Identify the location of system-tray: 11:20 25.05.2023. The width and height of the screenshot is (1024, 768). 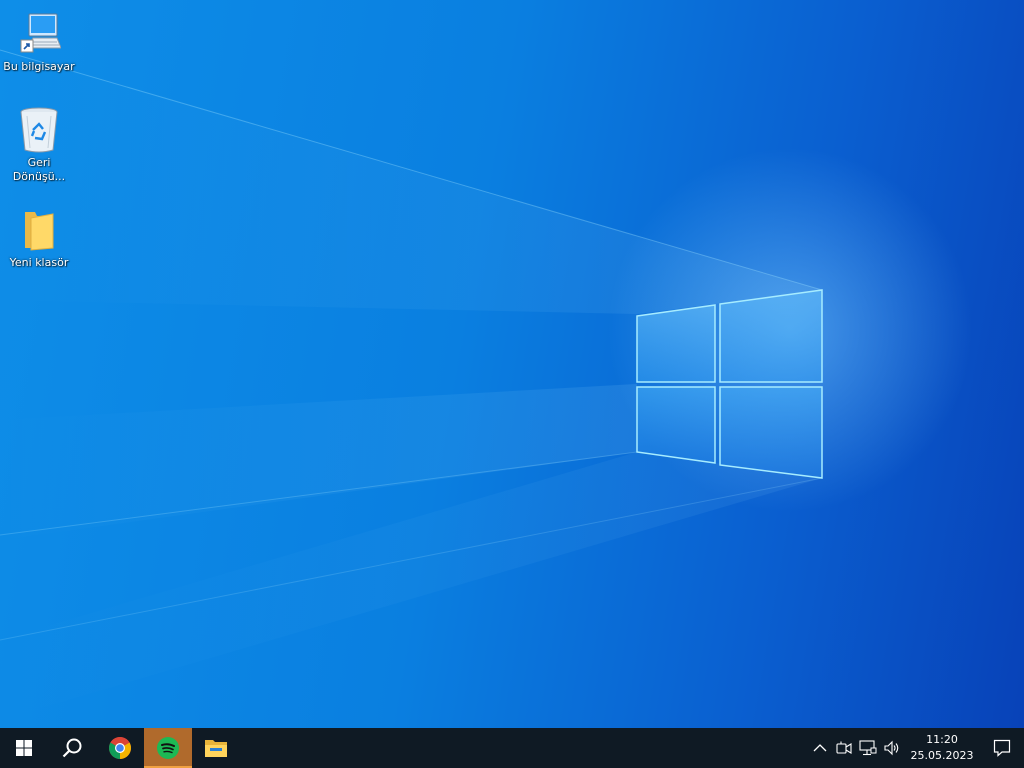
(916, 748).